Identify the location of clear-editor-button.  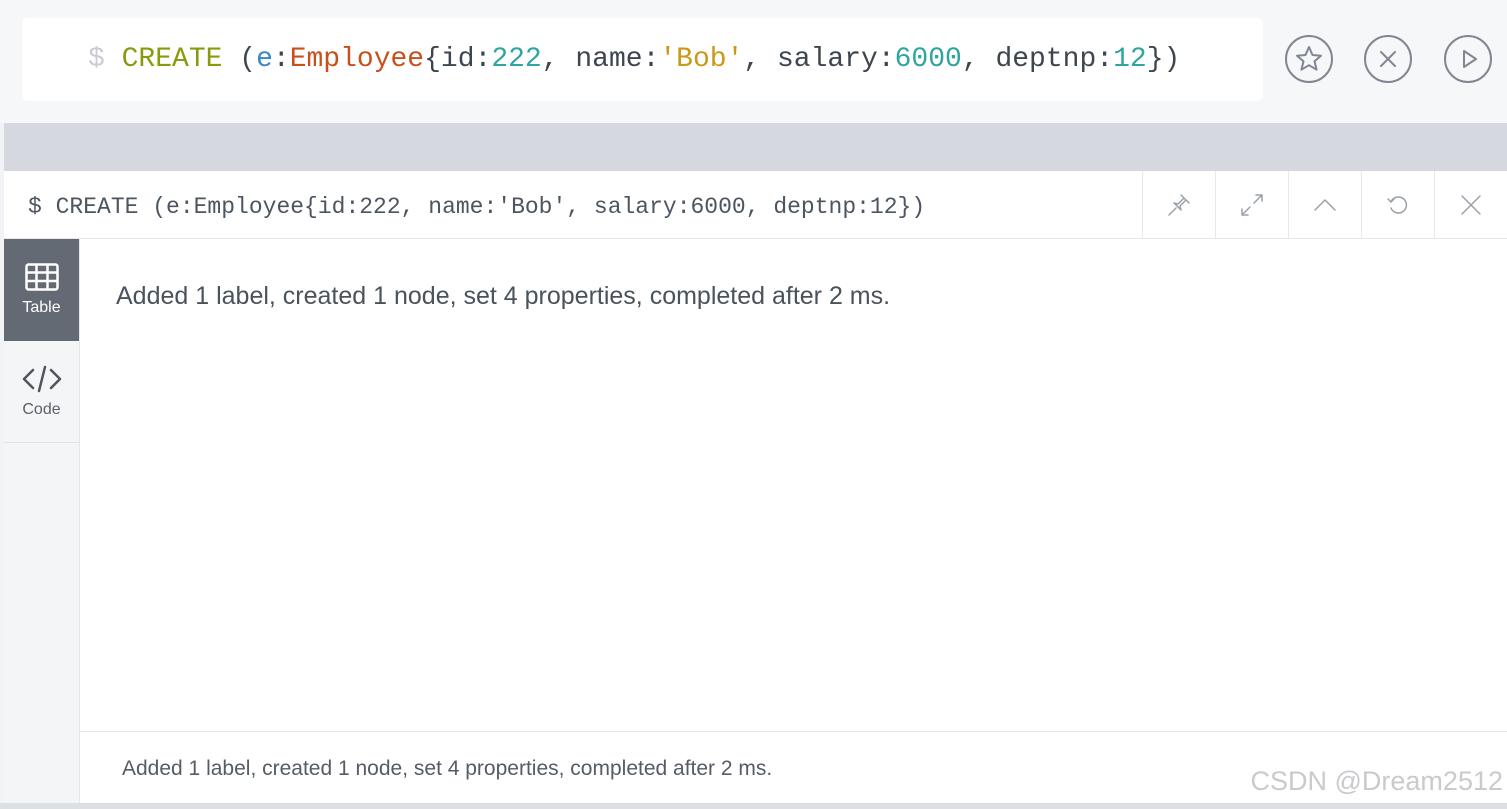
(1388, 59).